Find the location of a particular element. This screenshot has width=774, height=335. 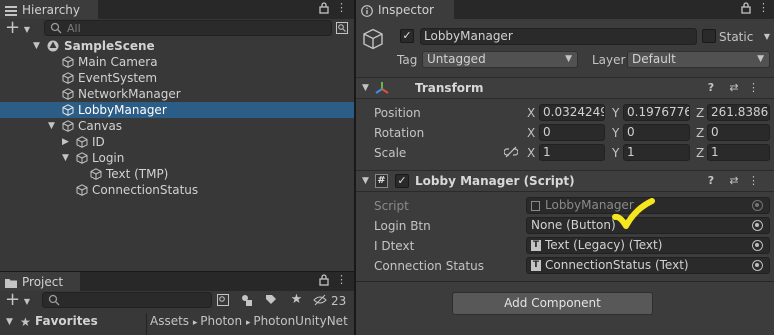

tab-inspector: Inspector is located at coordinates (405, 9).